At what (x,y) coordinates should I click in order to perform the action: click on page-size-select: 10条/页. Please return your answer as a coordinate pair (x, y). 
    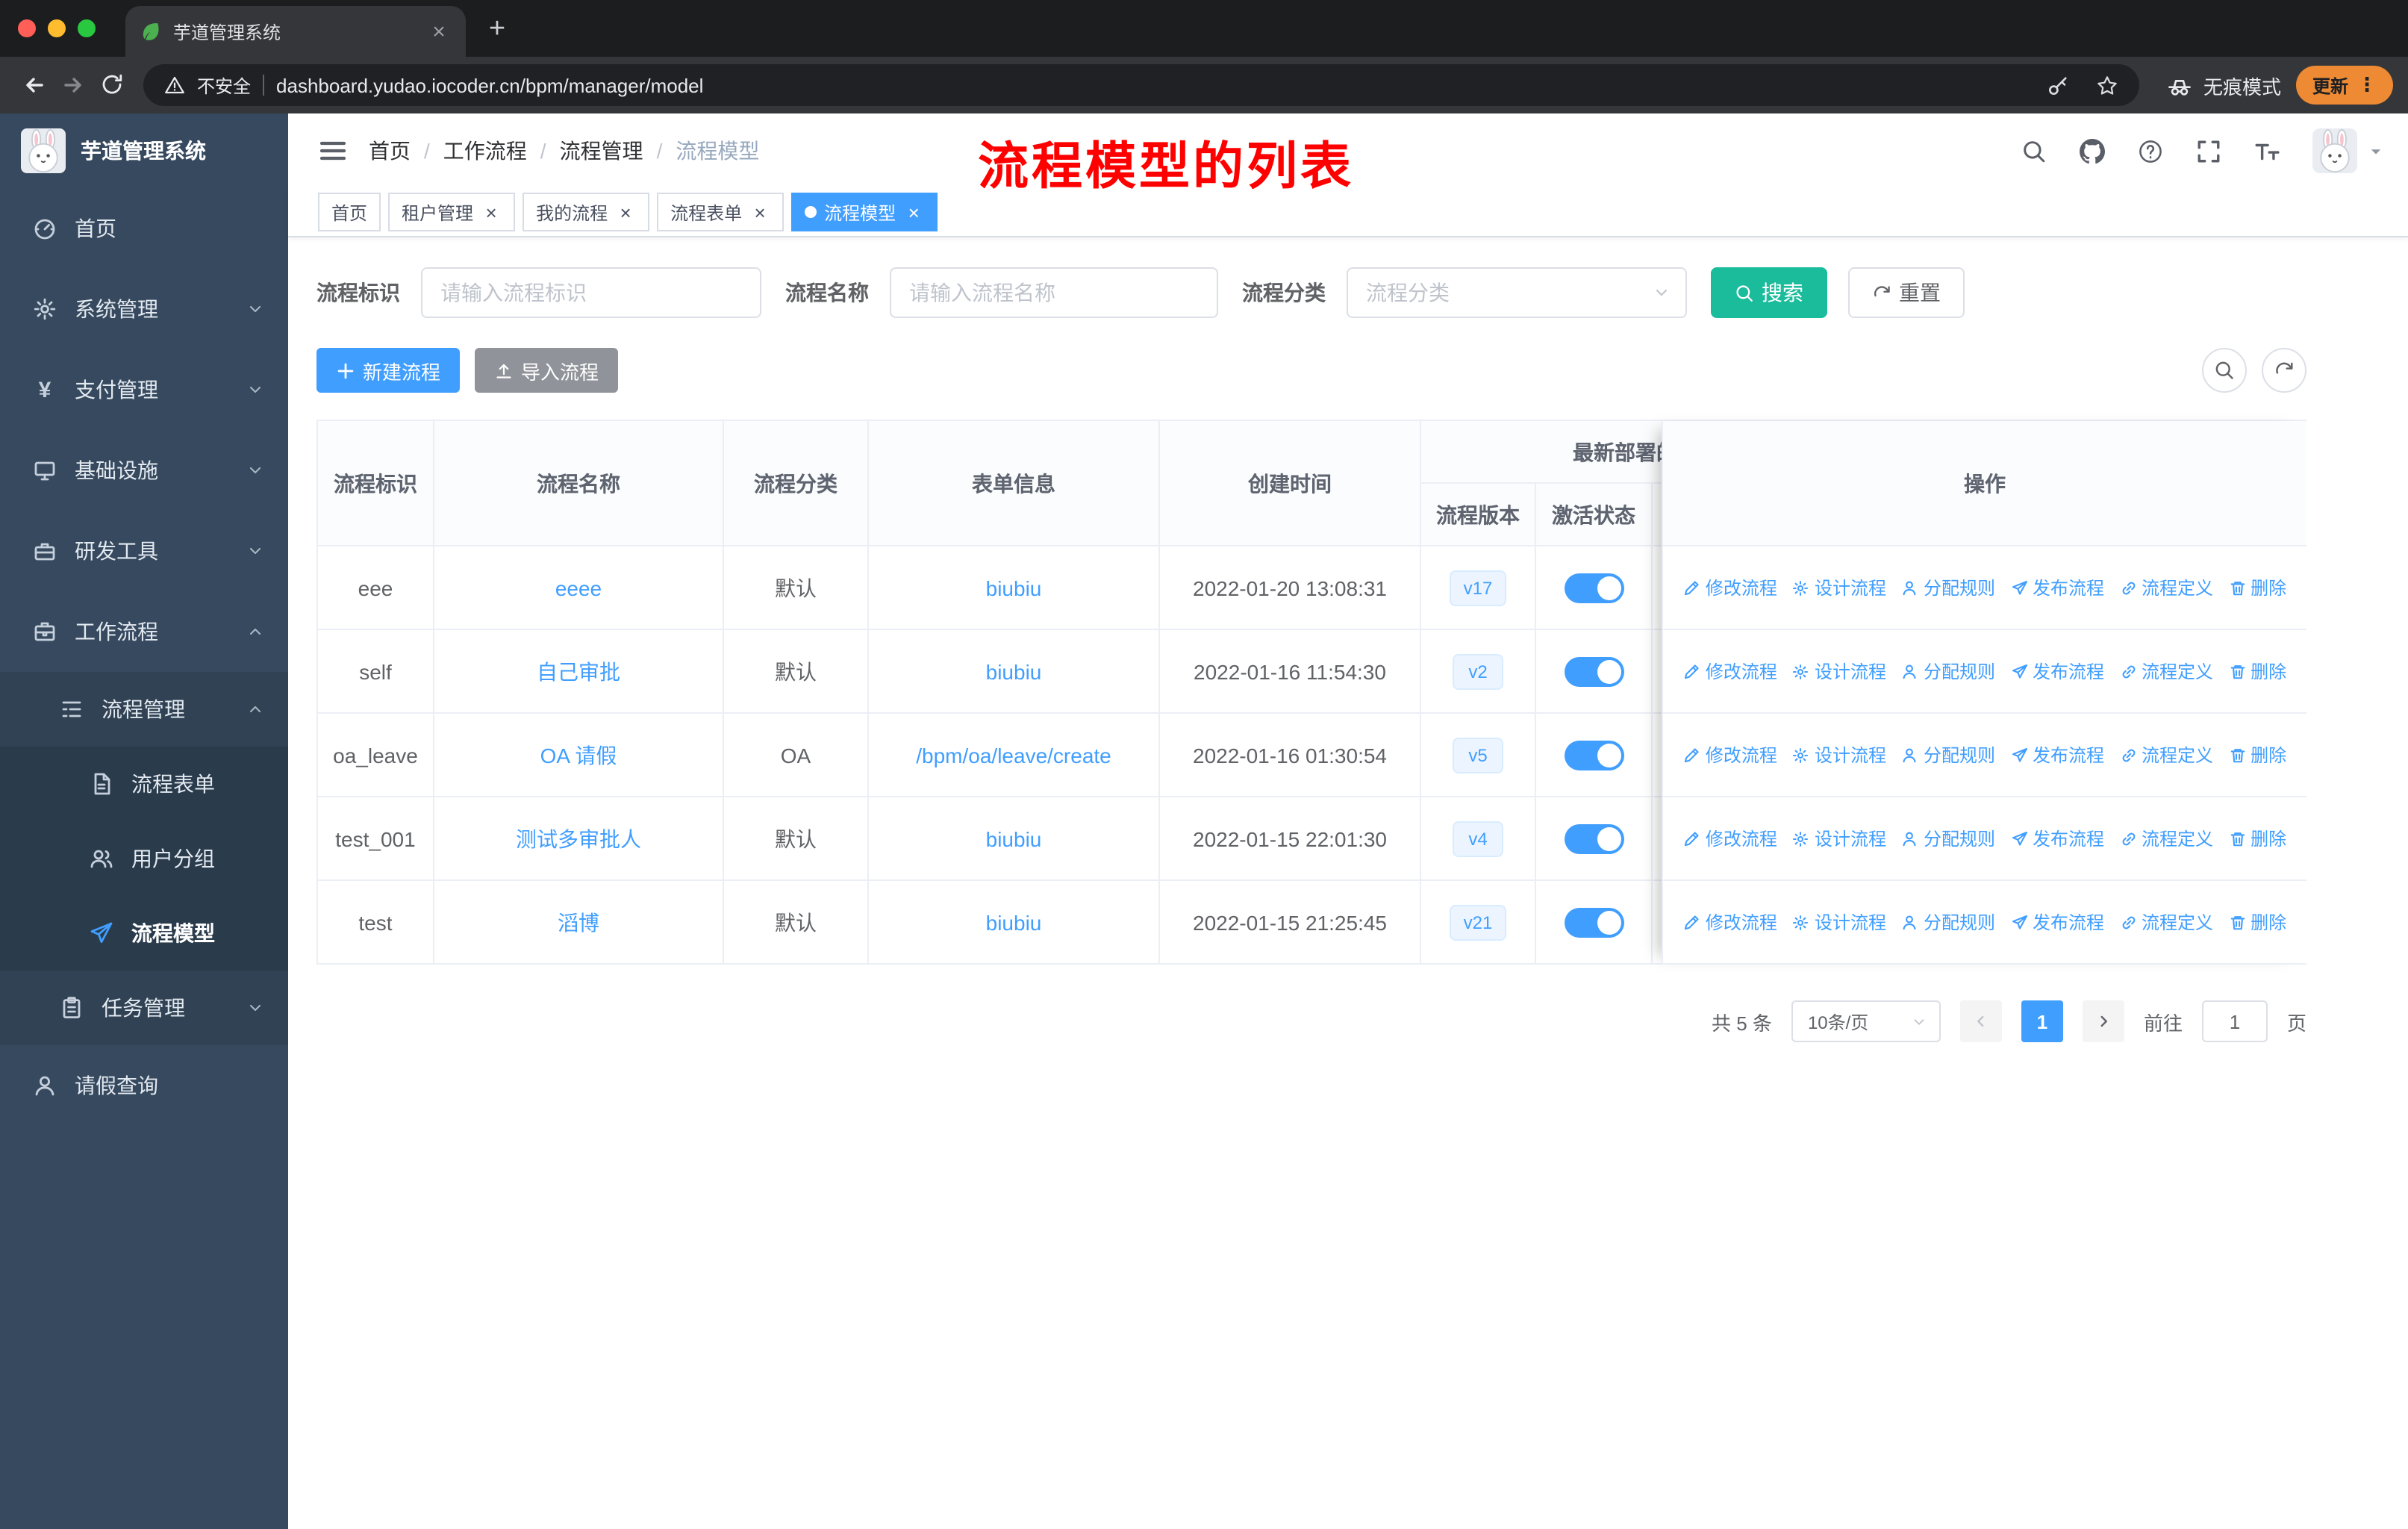
    Looking at the image, I should click on (1866, 1021).